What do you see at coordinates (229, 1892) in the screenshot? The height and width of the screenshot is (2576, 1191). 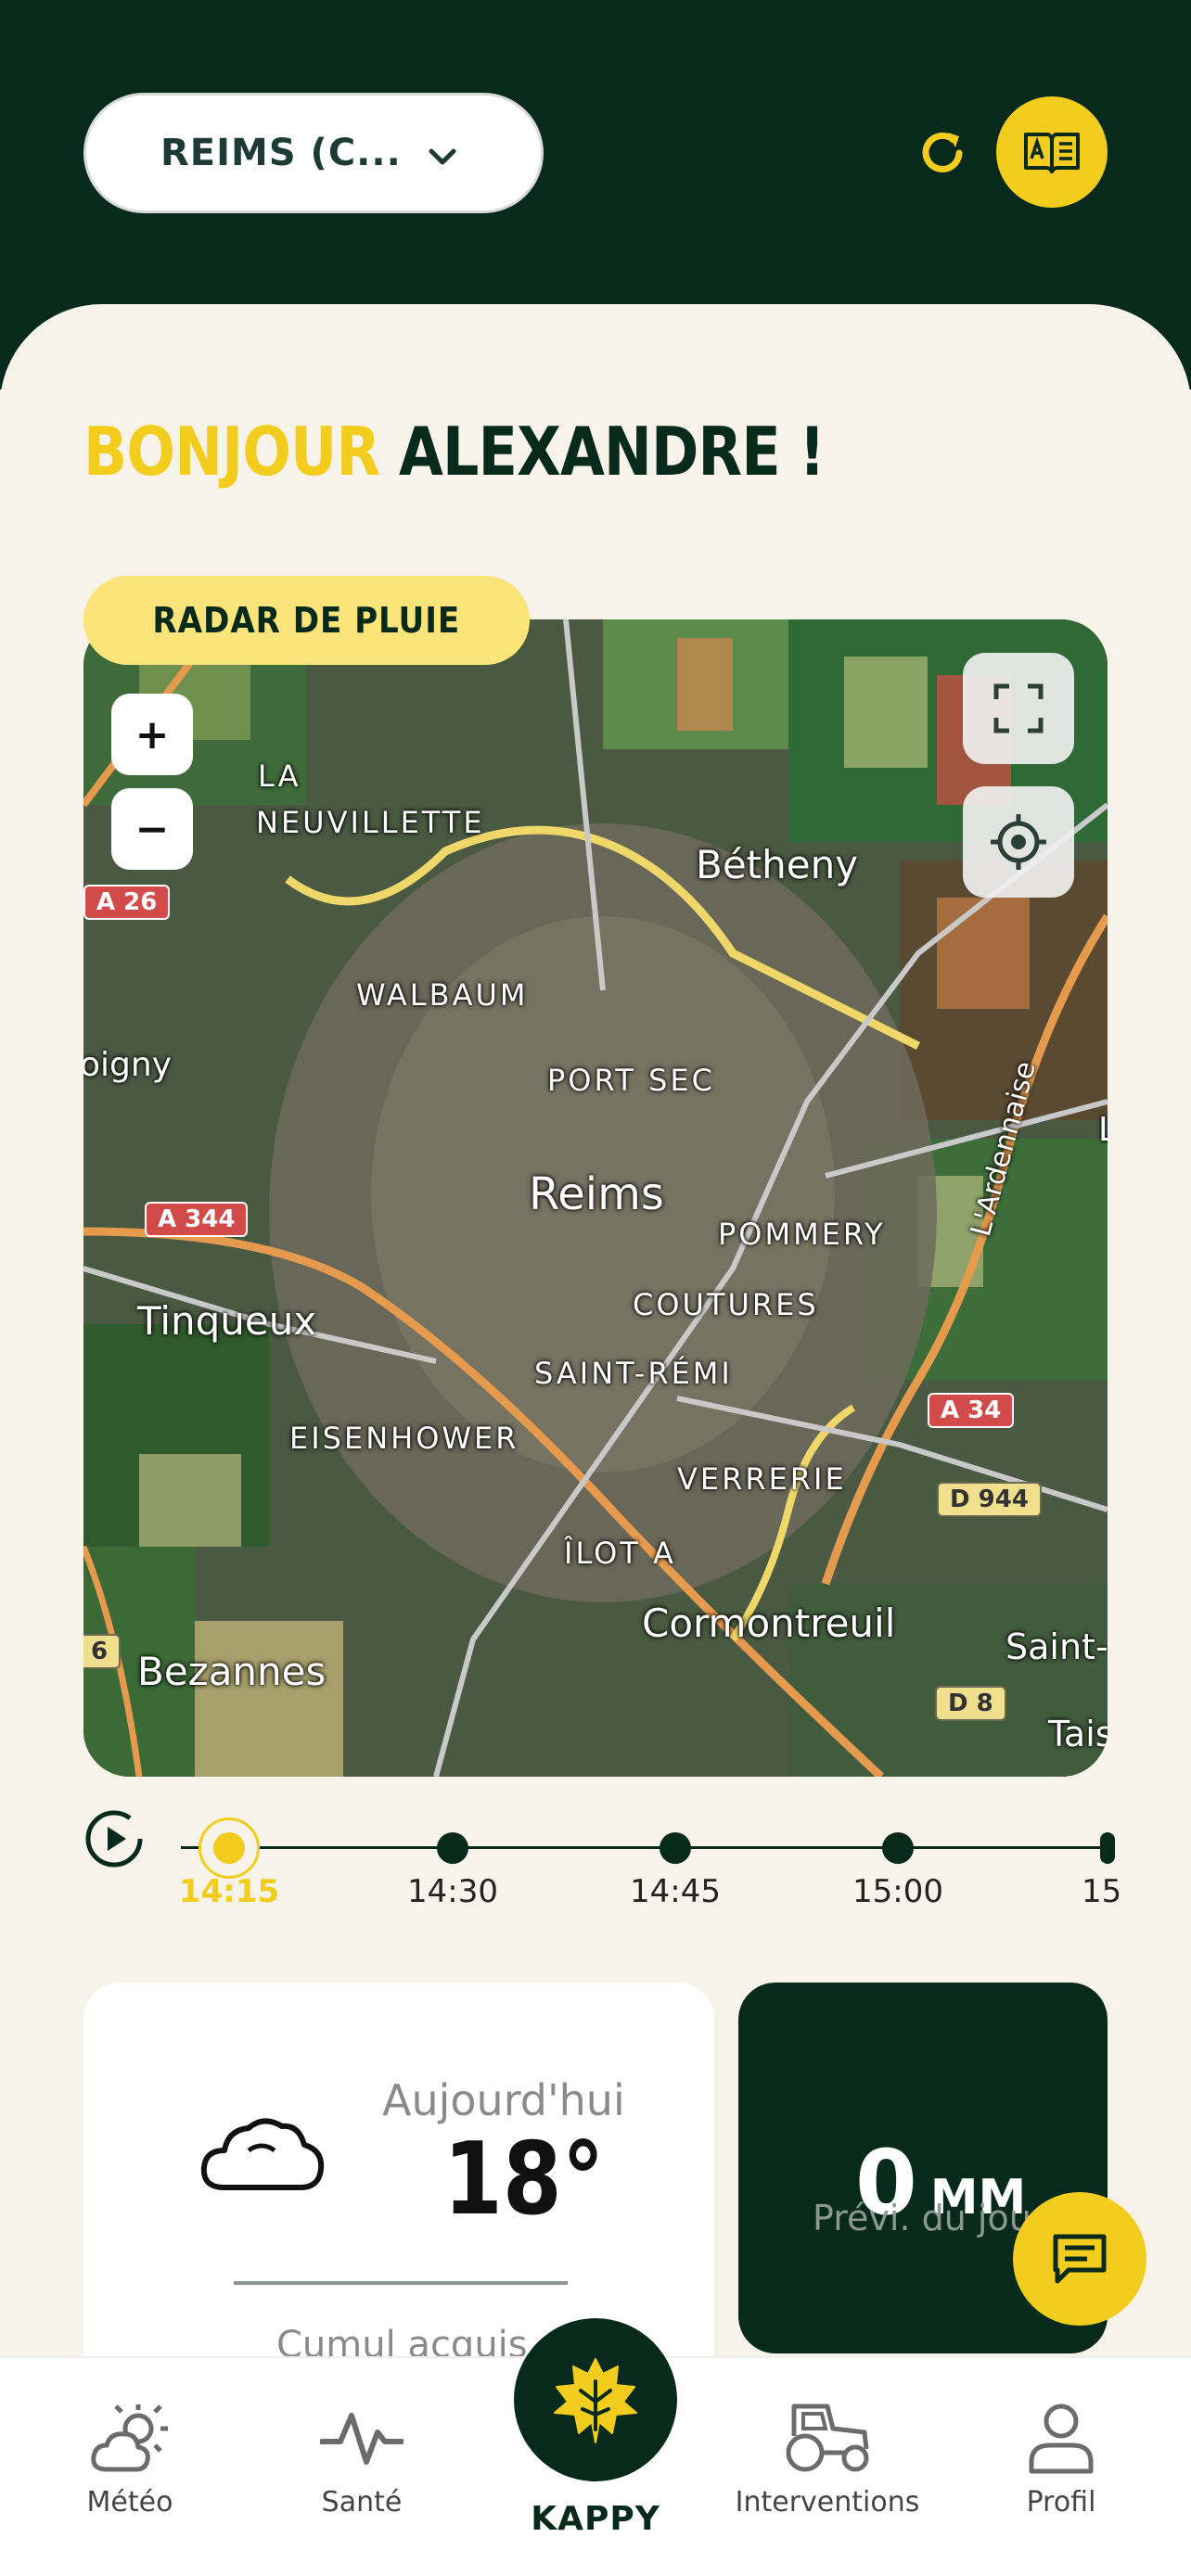 I see `timeline-time-label: 14:15` at bounding box center [229, 1892].